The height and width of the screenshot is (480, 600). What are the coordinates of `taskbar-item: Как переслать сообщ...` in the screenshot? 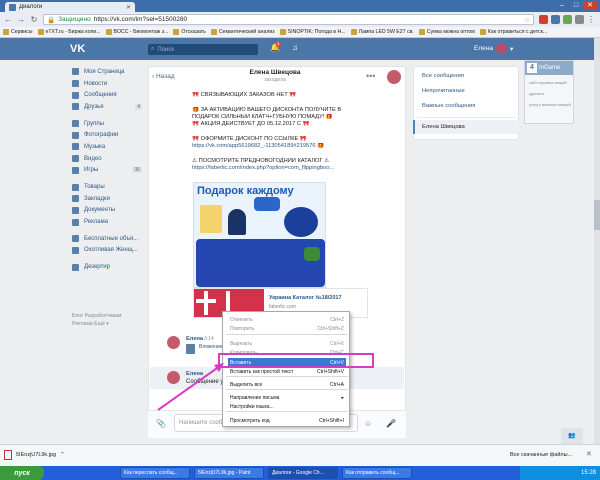 It's located at (155, 473).